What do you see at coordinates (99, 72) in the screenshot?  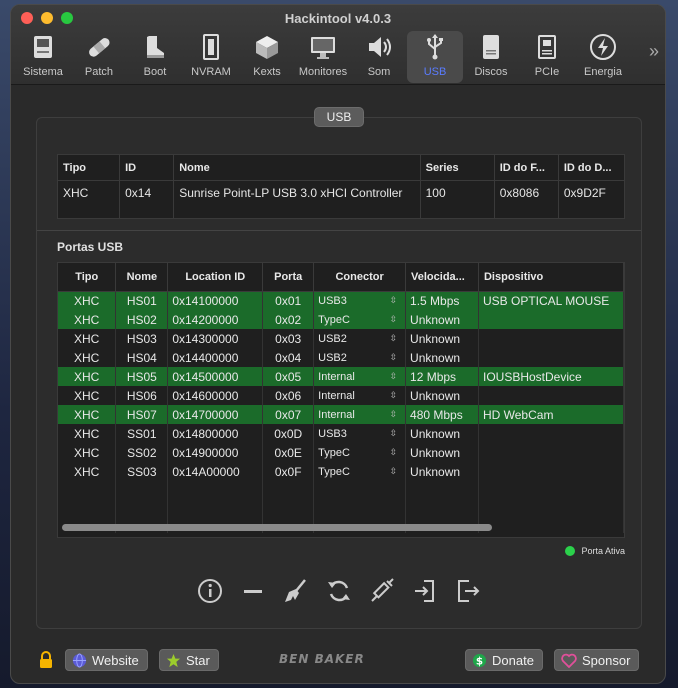 I see `tab-label: Patch` at bounding box center [99, 72].